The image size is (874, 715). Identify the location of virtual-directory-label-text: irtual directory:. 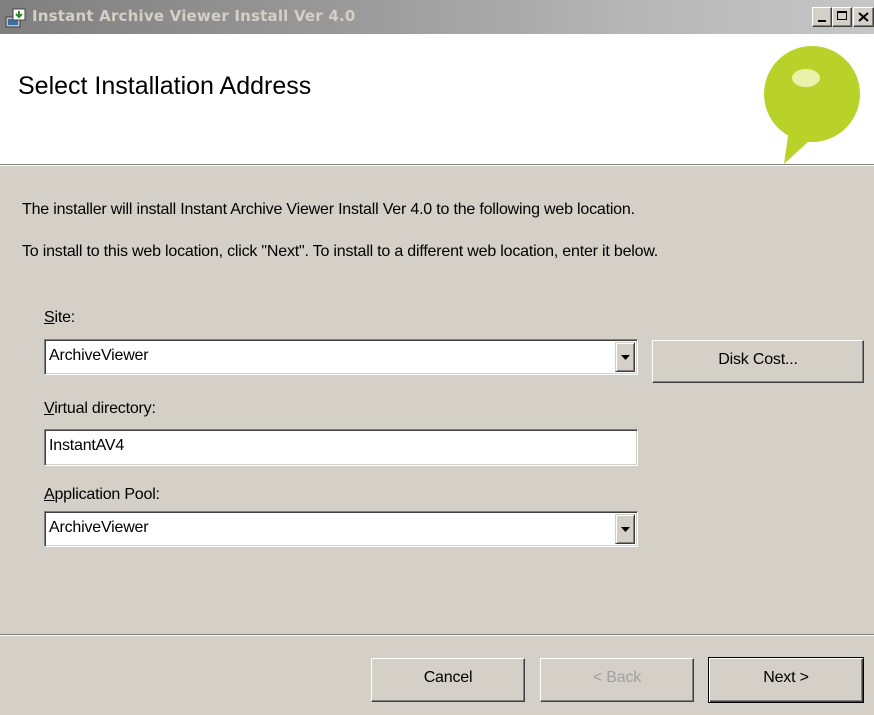
(105, 408).